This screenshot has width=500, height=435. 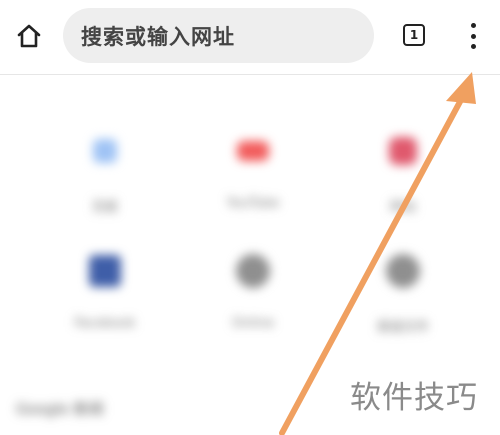 What do you see at coordinates (60, 409) in the screenshot?
I see `news-section-title: Google 新闻` at bounding box center [60, 409].